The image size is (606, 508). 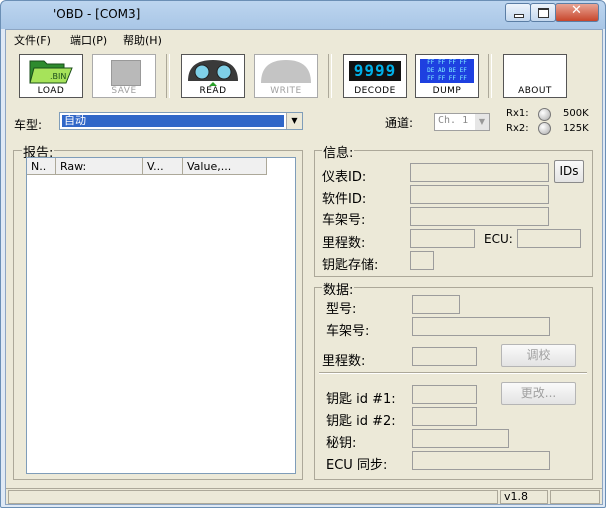 I want to click on channel-label: 通道:, so click(x=399, y=123).